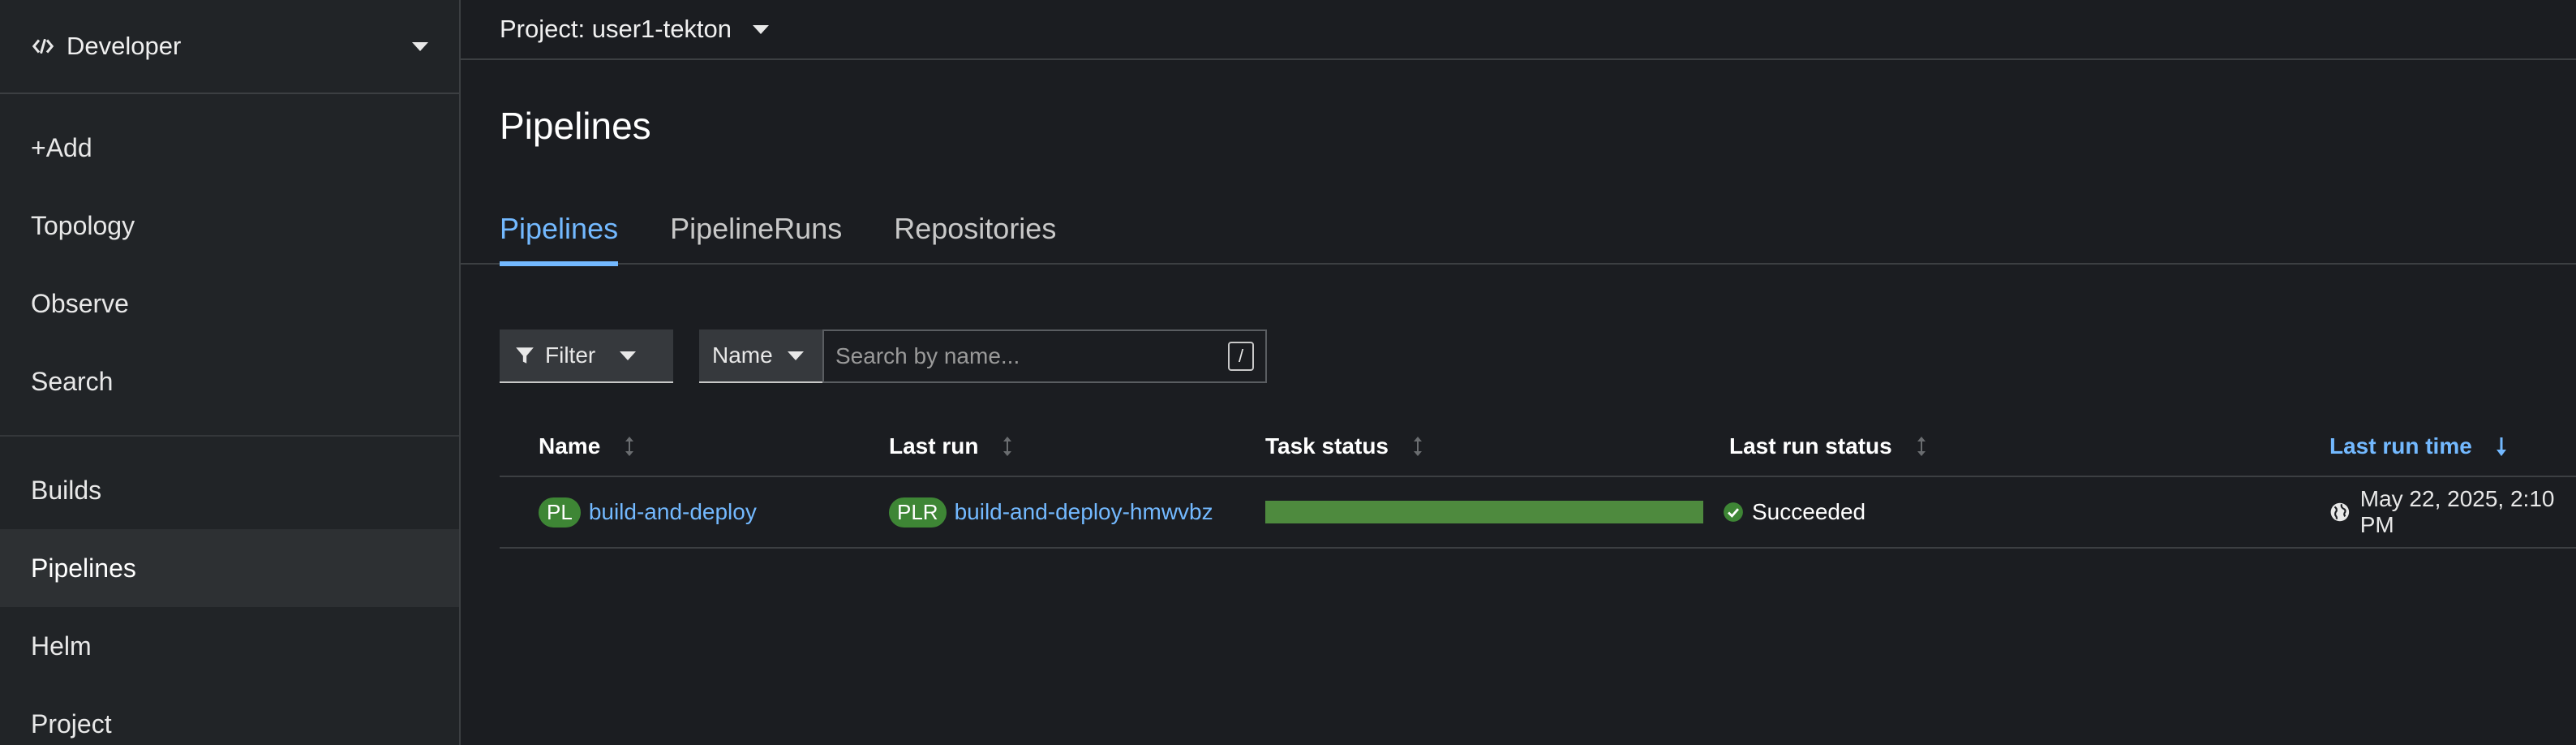 This screenshot has width=2576, height=745. Describe the element at coordinates (1241, 356) in the screenshot. I see `search-shortcut-hint: /` at that location.